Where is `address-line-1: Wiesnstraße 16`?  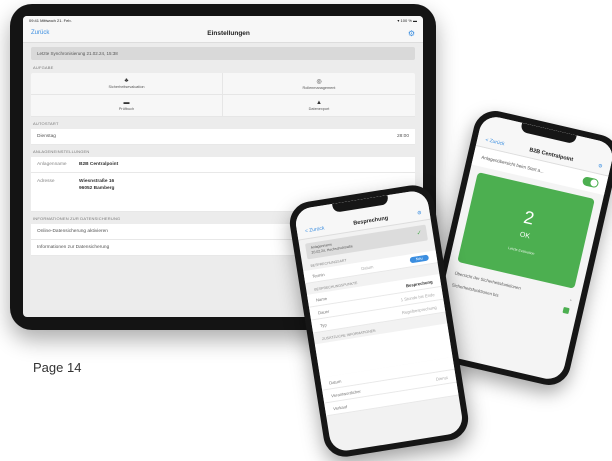
address-line-1: Wiesnstraße 16 is located at coordinates (97, 181).